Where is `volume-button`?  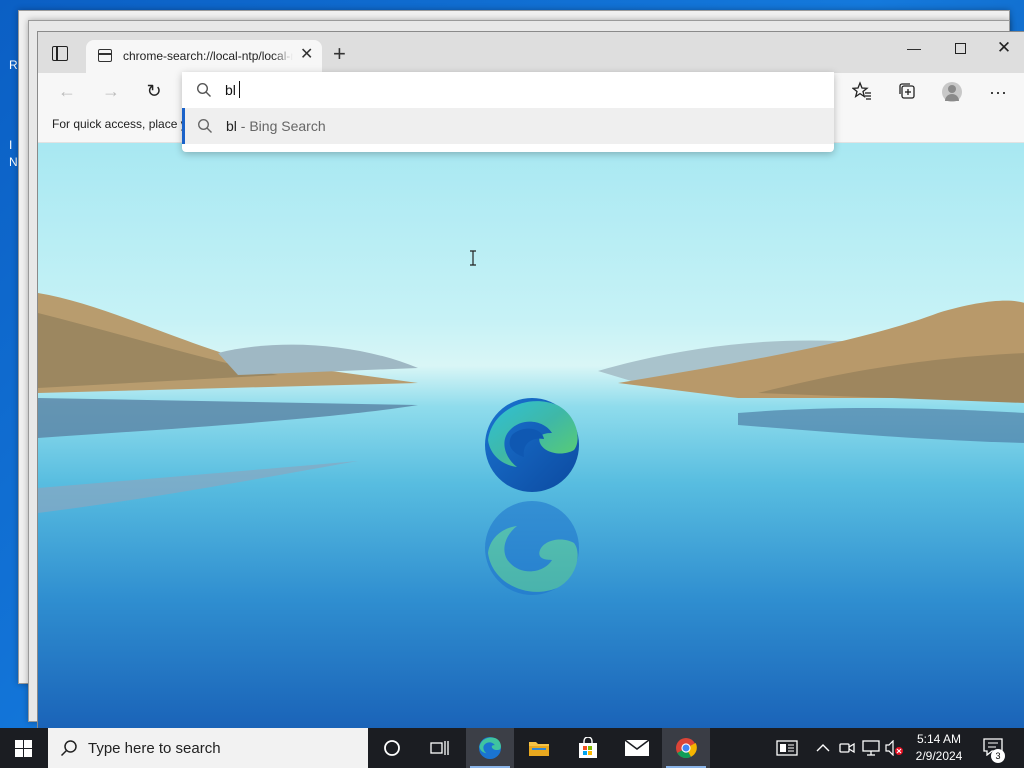
volume-button is located at coordinates (894, 748).